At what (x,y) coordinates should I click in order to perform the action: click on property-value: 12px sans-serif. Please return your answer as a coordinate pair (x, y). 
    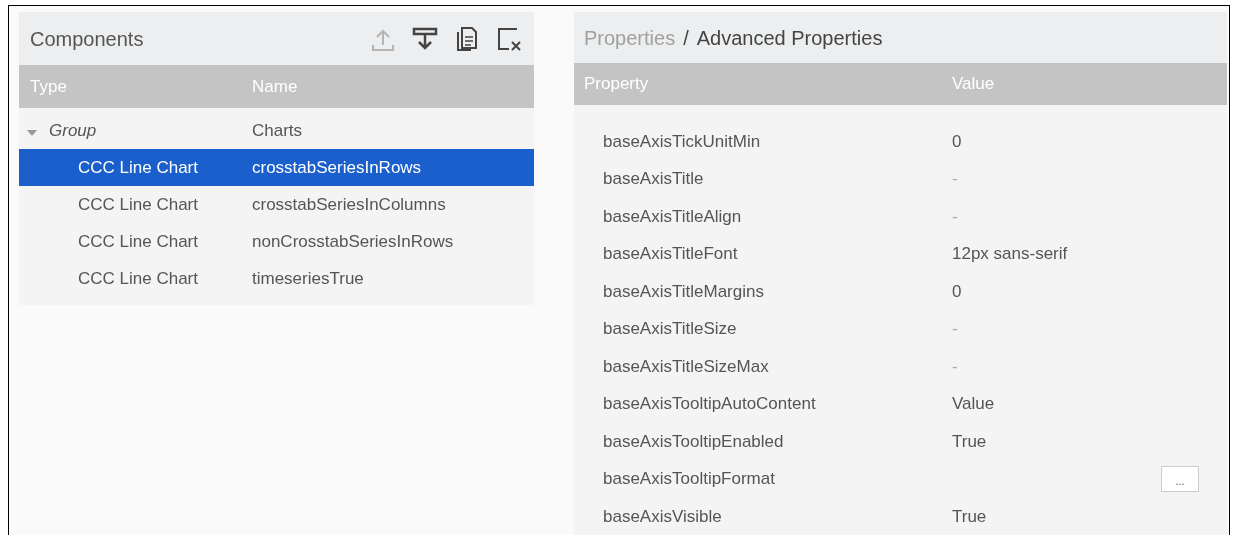
    Looking at the image, I should click on (1010, 254).